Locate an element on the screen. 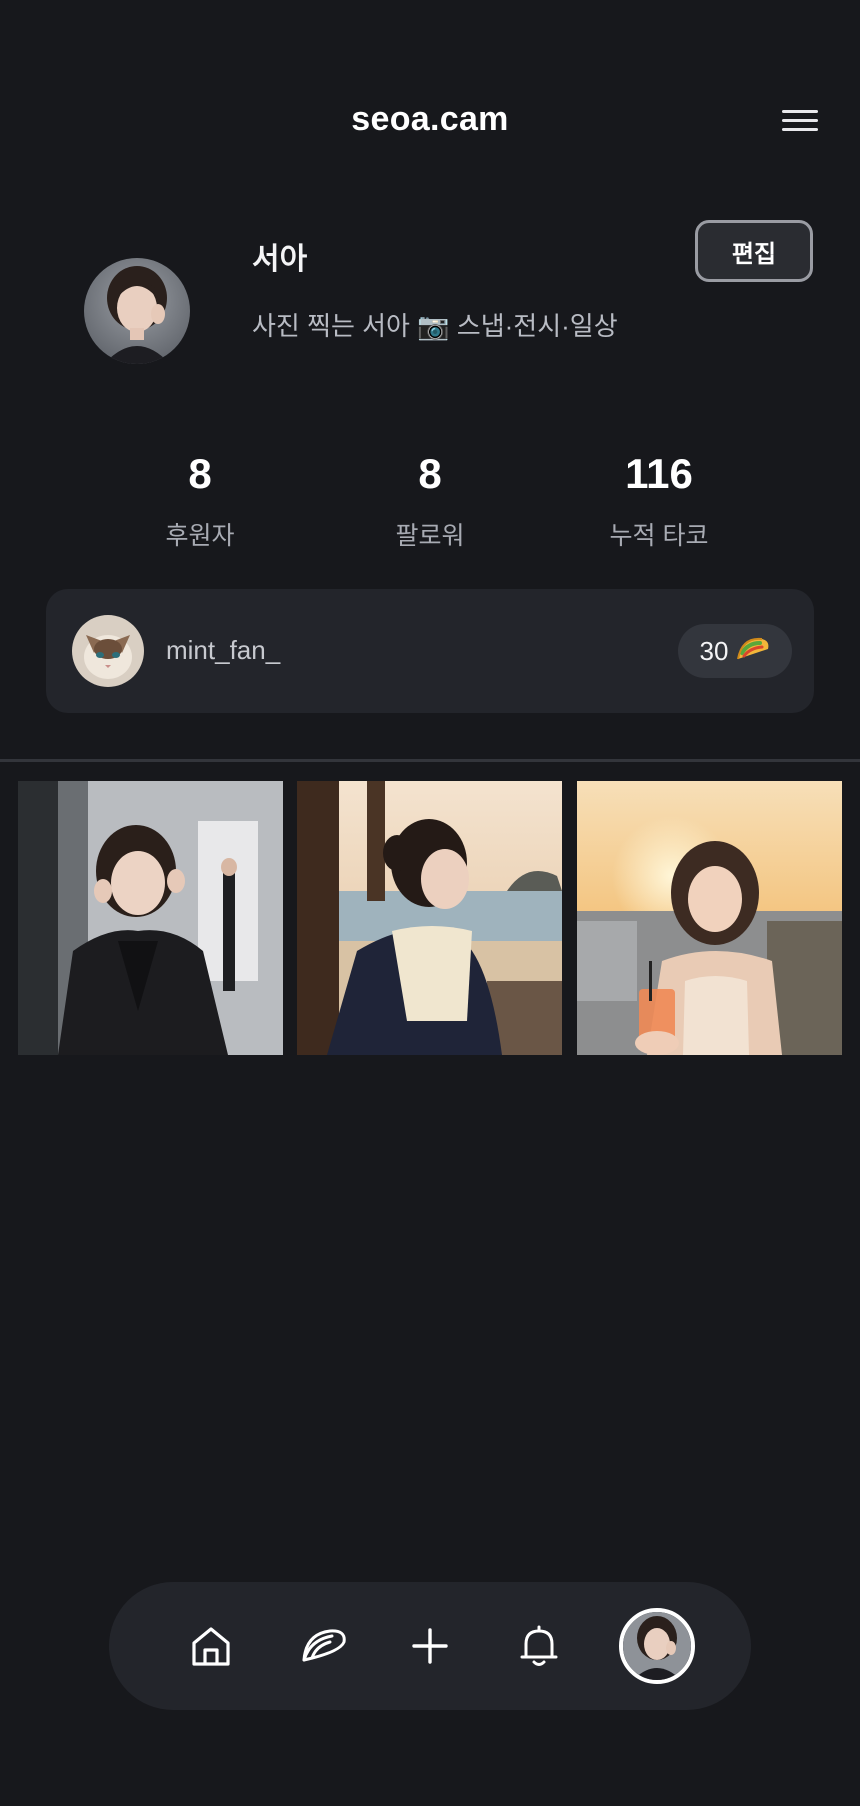 The width and height of the screenshot is (860, 1806). bottom-nav is located at coordinates (430, 1646).